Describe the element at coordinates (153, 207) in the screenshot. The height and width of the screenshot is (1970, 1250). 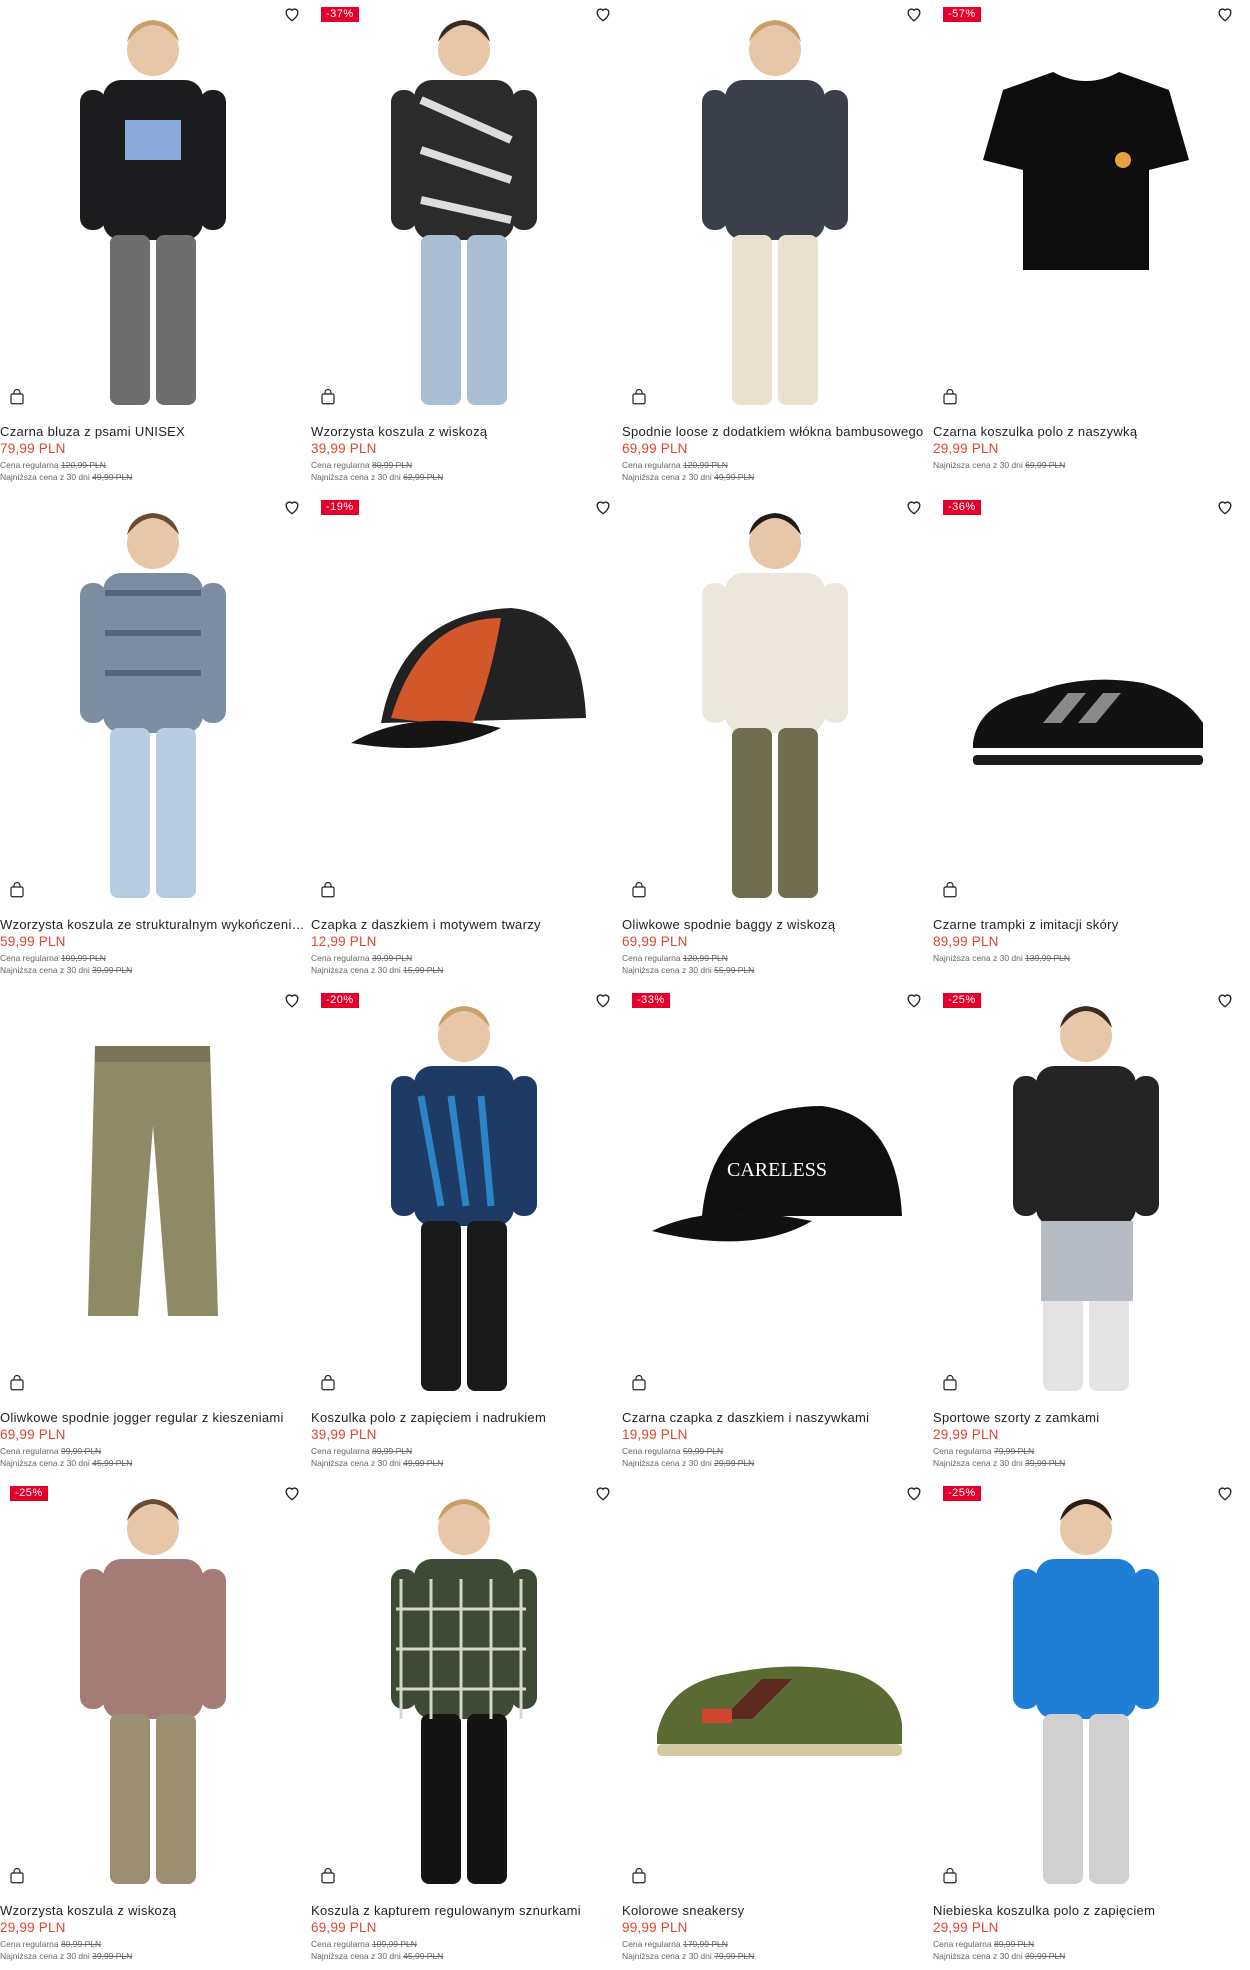
I see `product-image-black-hoodie` at that location.